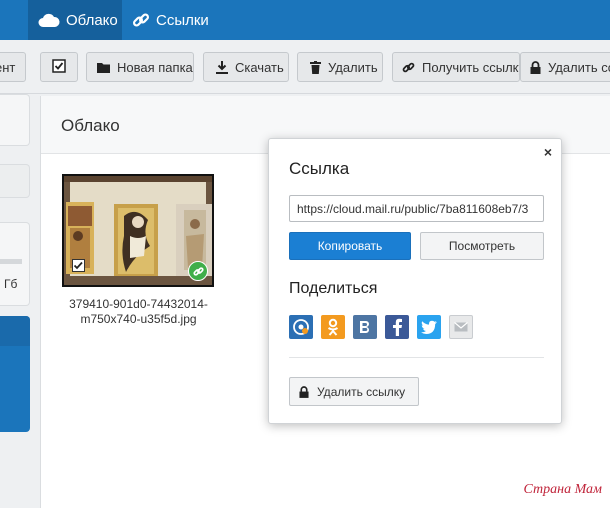  What do you see at coordinates (471, 67) in the screenshot?
I see `get-link-label: Получить ссылку` at bounding box center [471, 67].